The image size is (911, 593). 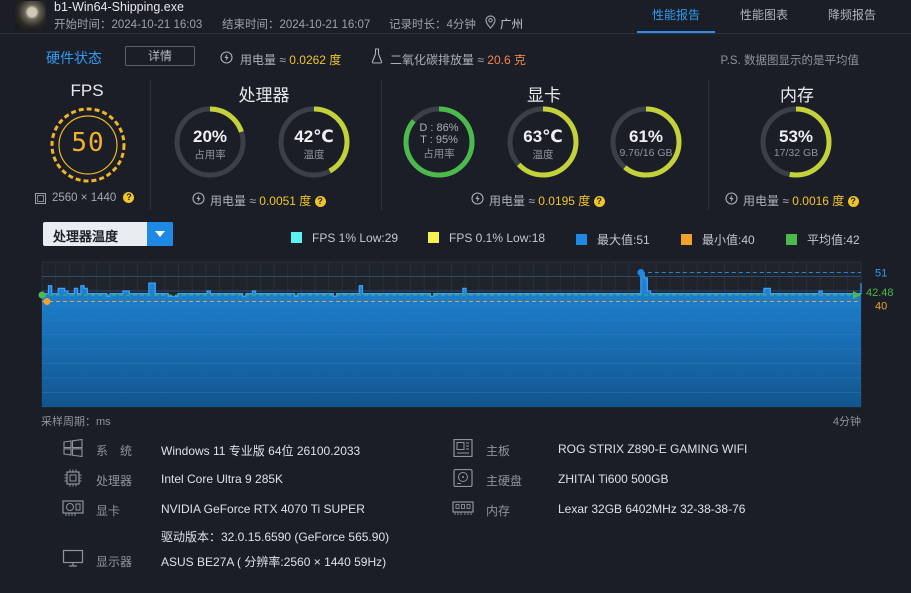 I want to click on gpu-load-text: D : 86% T : 95% 占用率, so click(x=439, y=141).